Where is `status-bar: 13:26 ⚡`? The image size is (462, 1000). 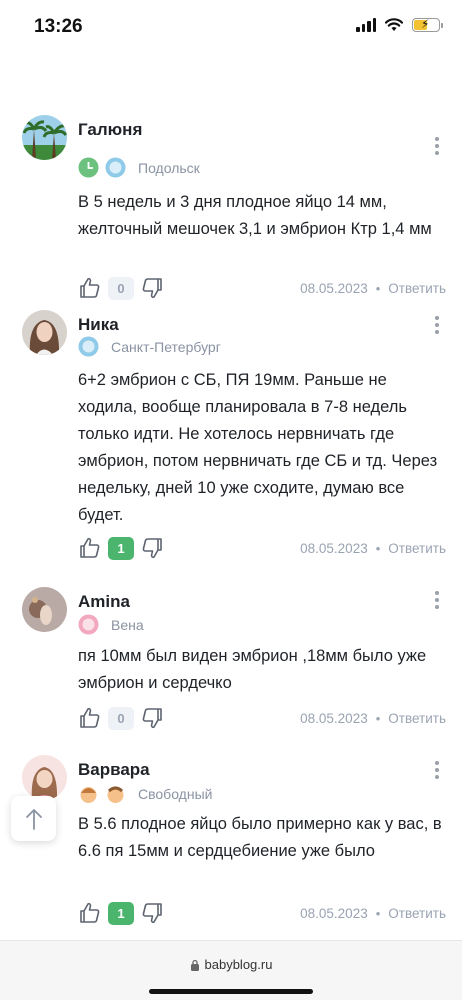 status-bar: 13:26 ⚡ is located at coordinates (231, 28).